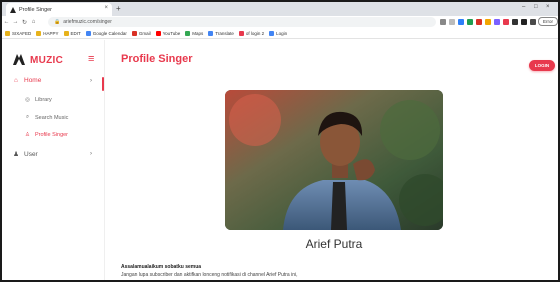 The height and width of the screenshot is (282, 560). I want to click on brand-name: MUZIC, so click(47, 60).